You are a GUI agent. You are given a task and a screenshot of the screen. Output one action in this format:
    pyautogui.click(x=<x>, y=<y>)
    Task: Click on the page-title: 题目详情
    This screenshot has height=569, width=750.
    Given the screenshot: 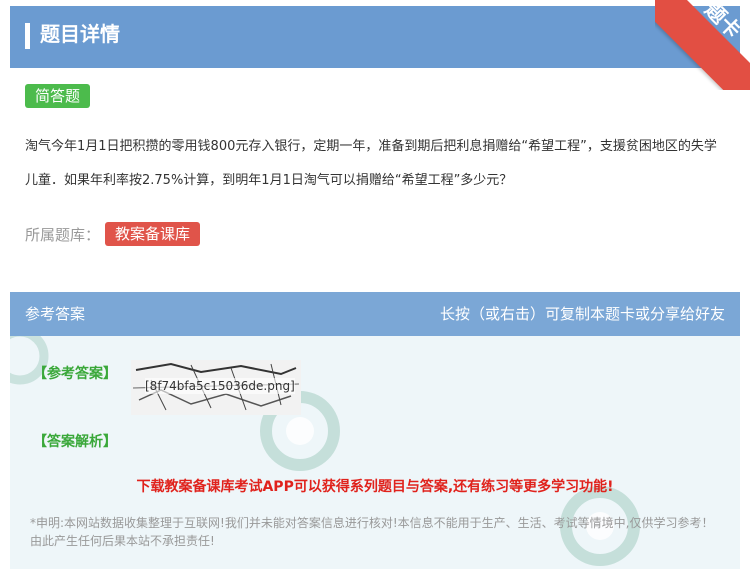 What is the action you would take?
    pyautogui.click(x=80, y=34)
    